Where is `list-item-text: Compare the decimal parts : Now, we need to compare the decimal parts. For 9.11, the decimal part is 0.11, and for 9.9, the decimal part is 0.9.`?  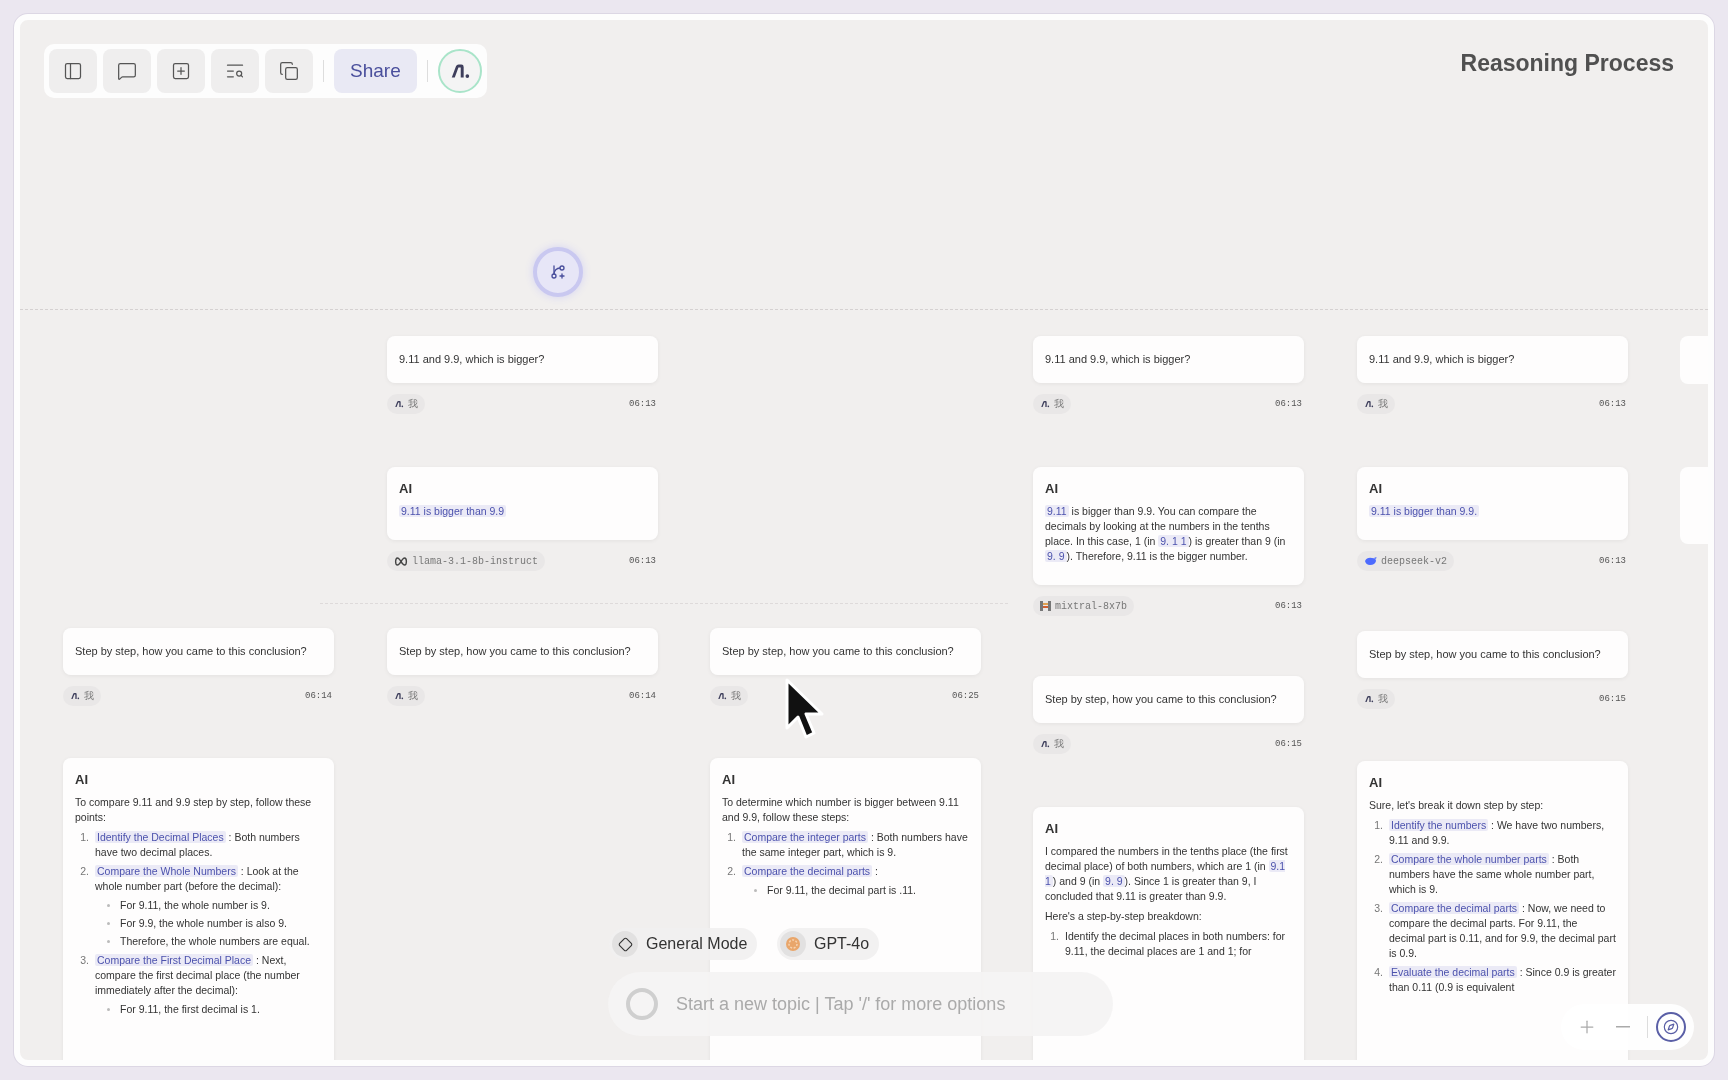
list-item-text: Compare the decimal parts : Now, we need to compare the decimal parts. For 9.11, the decimal part is 0.11, and for 9.9, the decimal part is 0.9. is located at coordinates (1502, 931).